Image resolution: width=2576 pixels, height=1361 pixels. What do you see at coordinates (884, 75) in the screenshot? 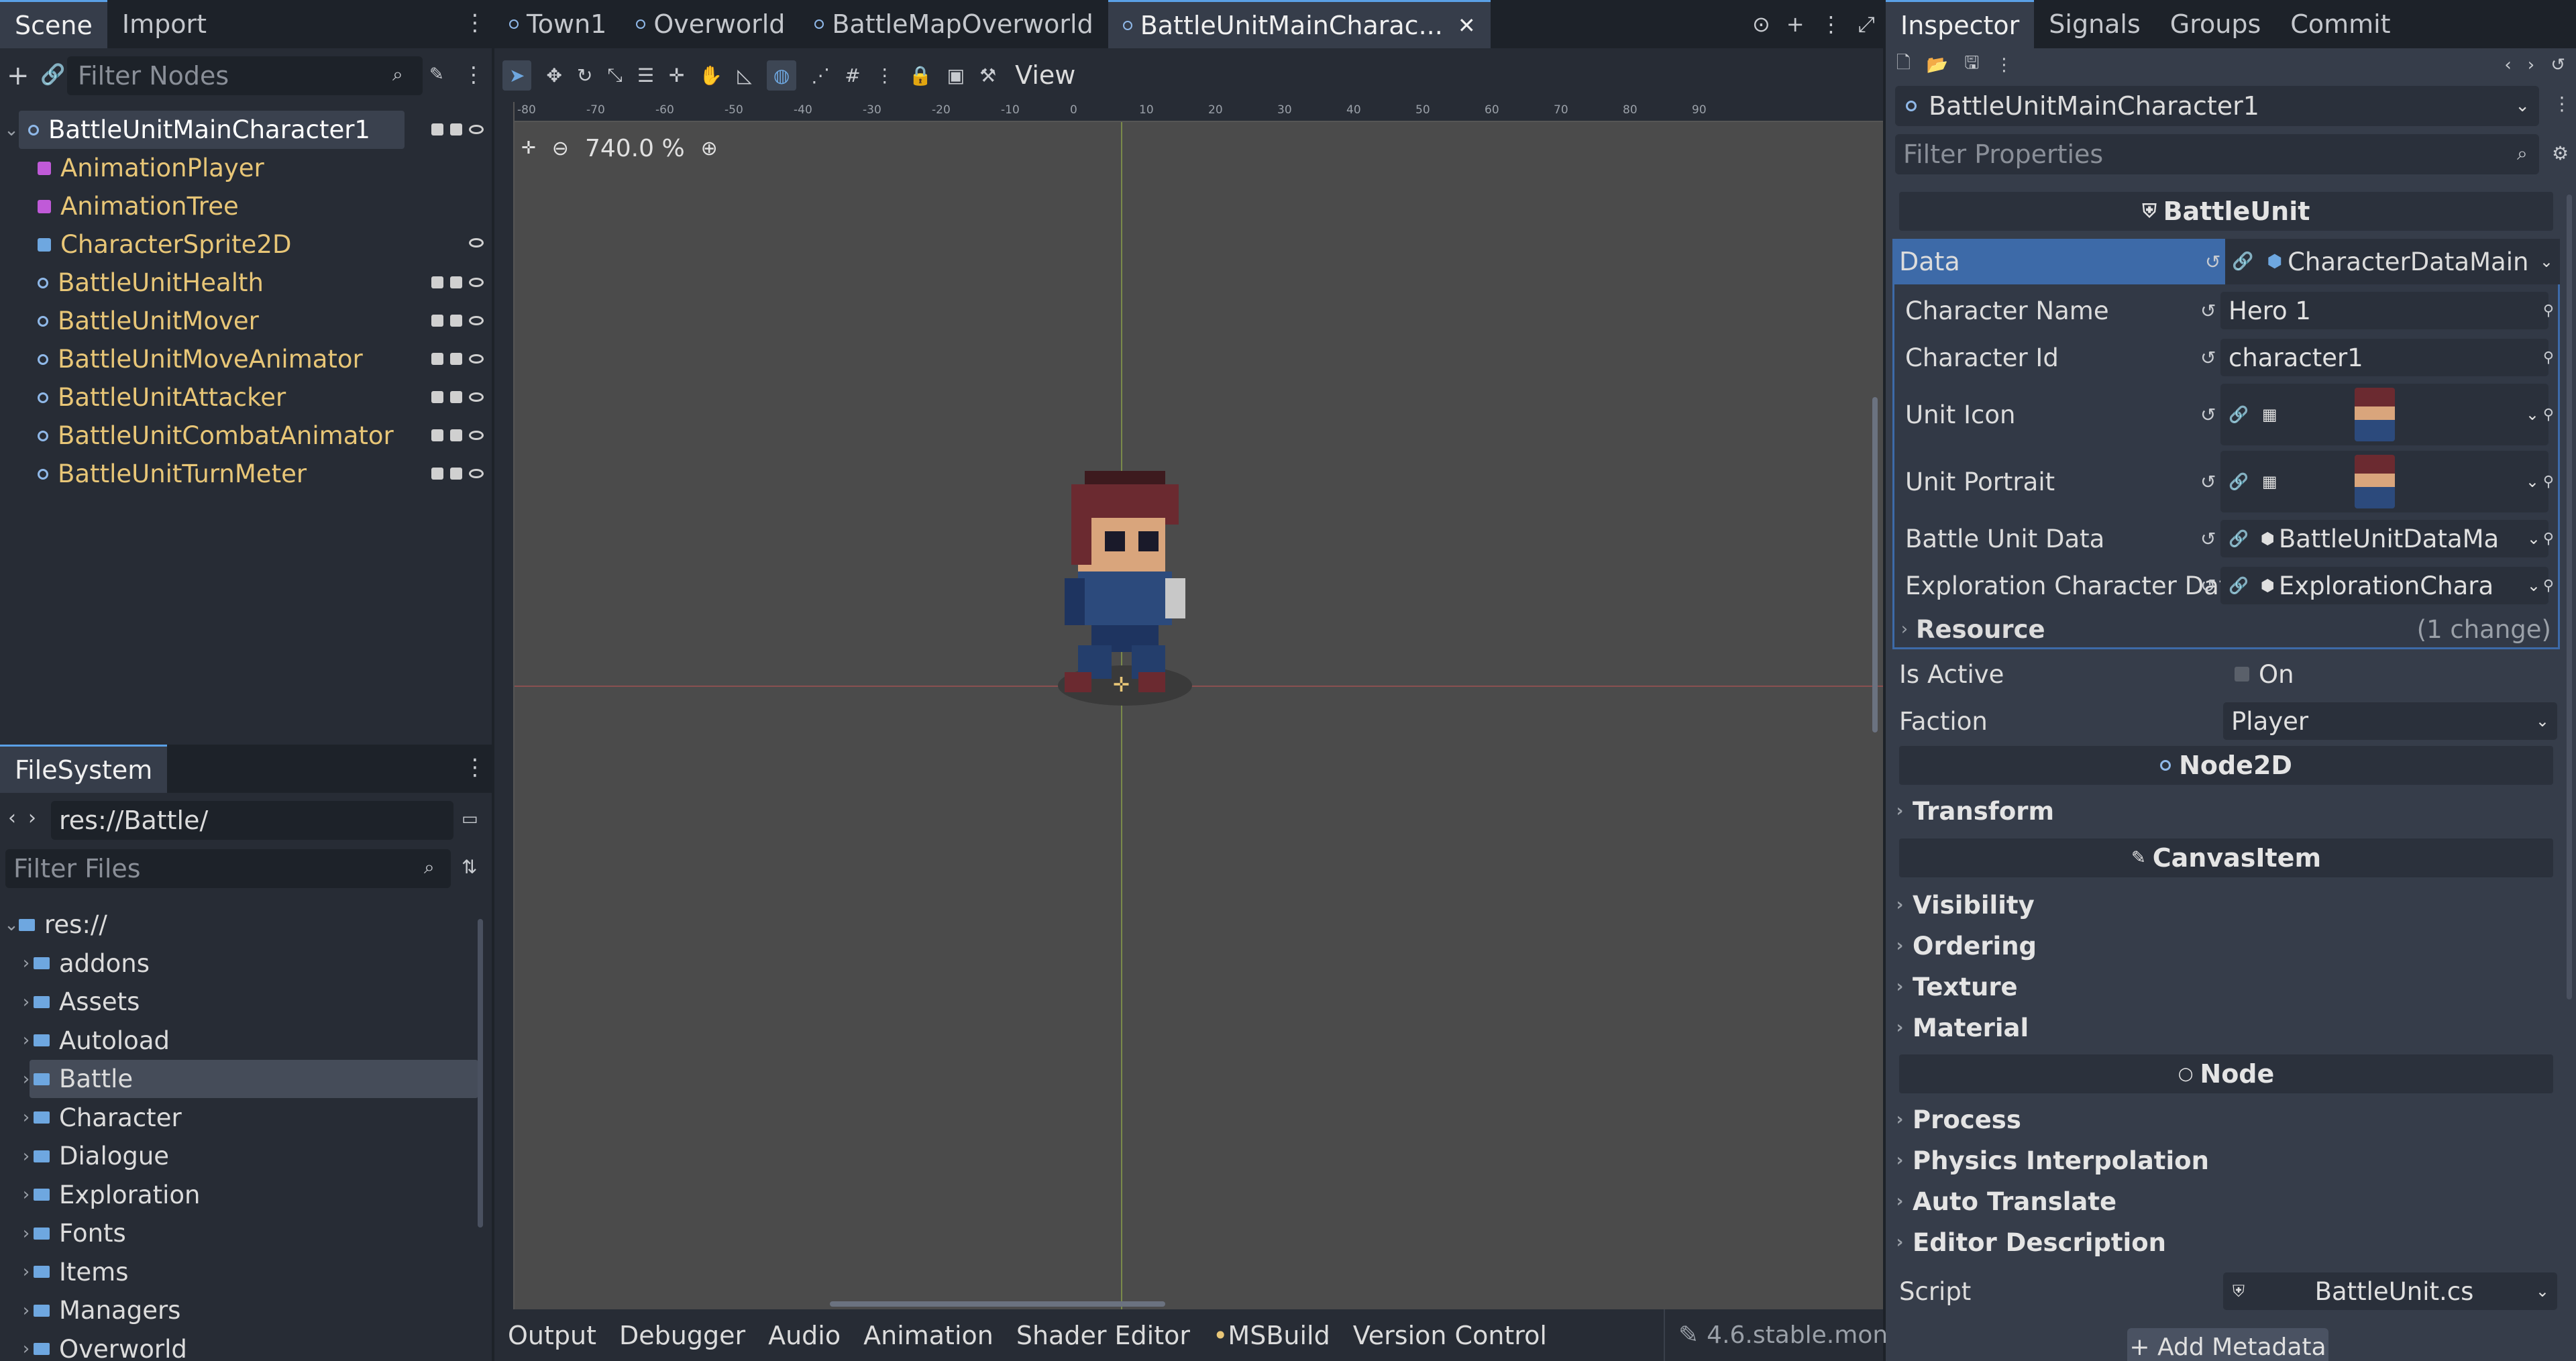
I see `snap-menu-icon: ⋮` at bounding box center [884, 75].